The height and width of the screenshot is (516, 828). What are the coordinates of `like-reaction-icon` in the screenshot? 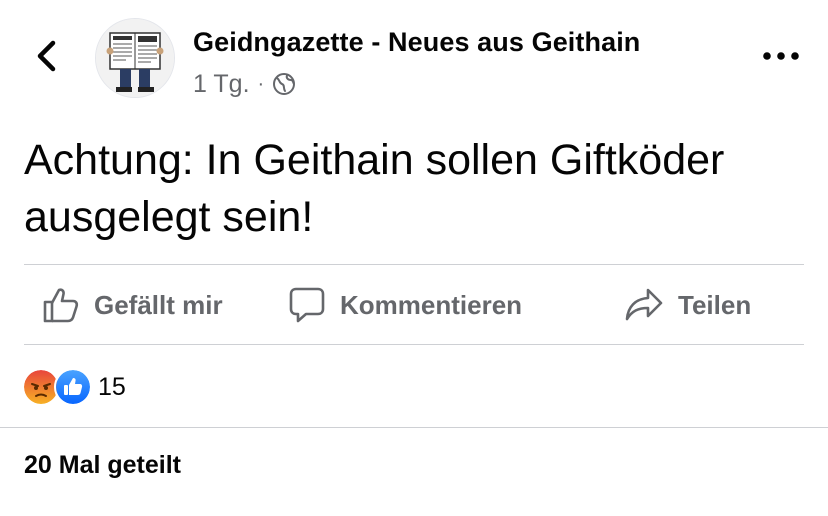 It's located at (73, 387).